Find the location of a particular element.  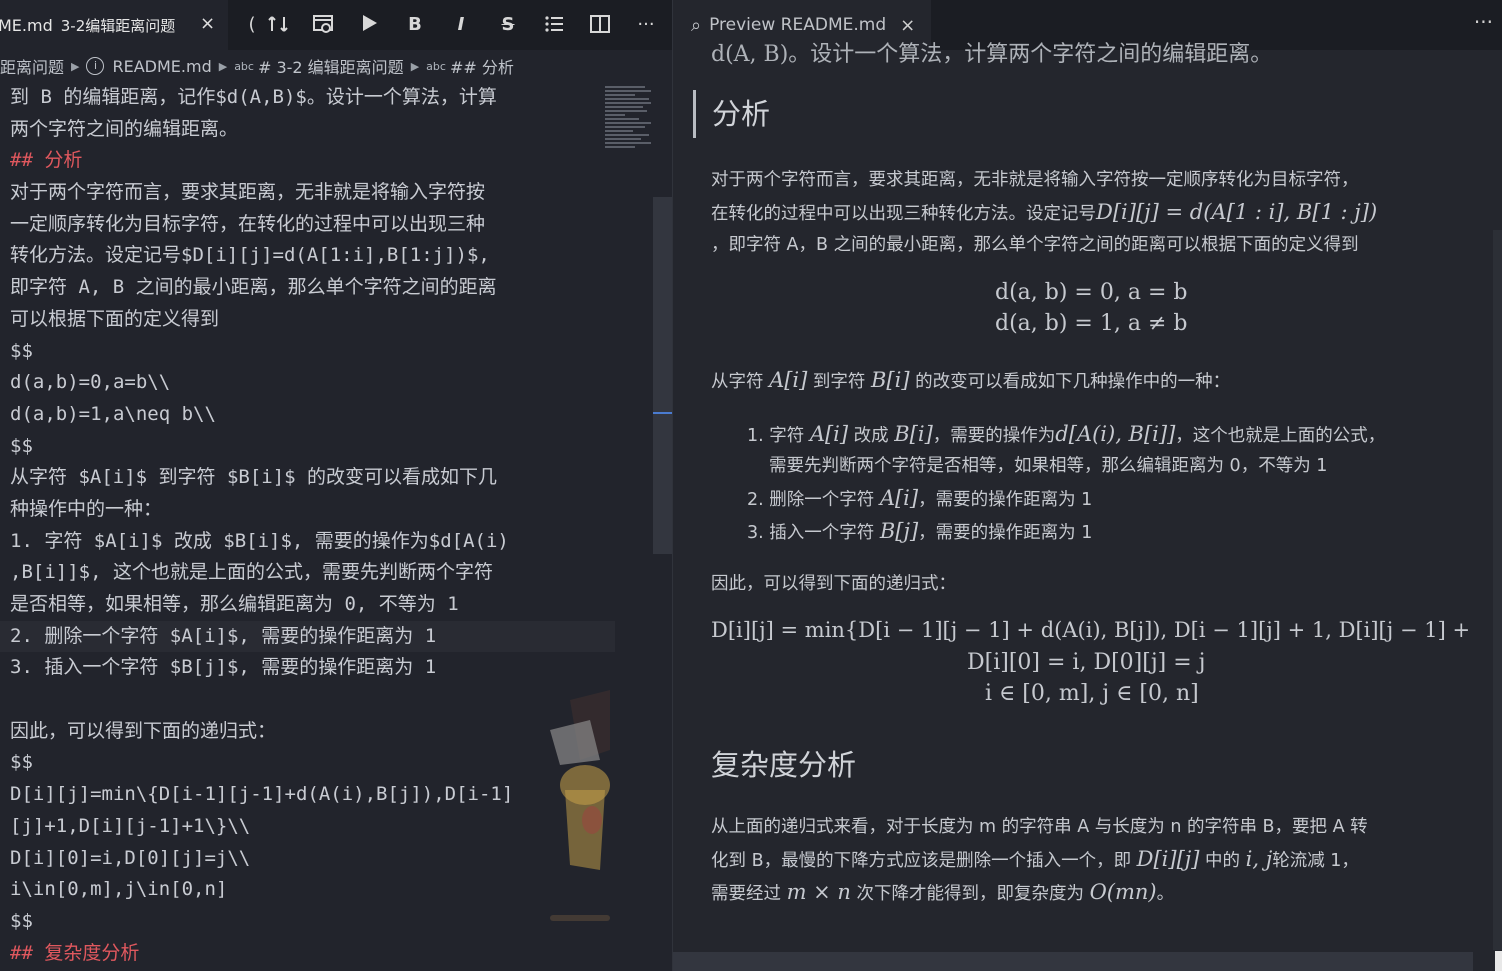

text: ，这个也就是上面的公式， is located at coordinates (1280, 436).